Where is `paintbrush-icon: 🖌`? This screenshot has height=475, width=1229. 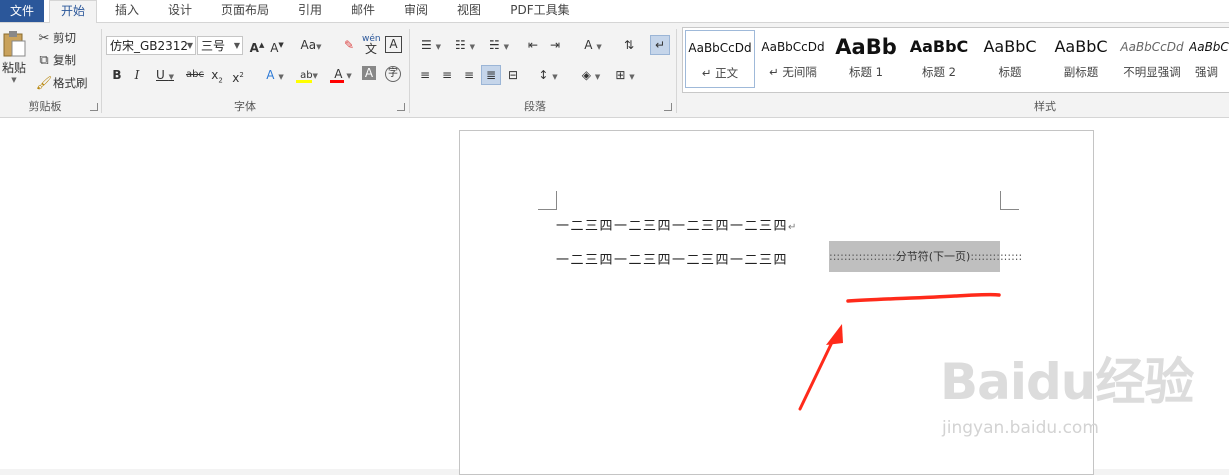 paintbrush-icon: 🖌 is located at coordinates (44, 83).